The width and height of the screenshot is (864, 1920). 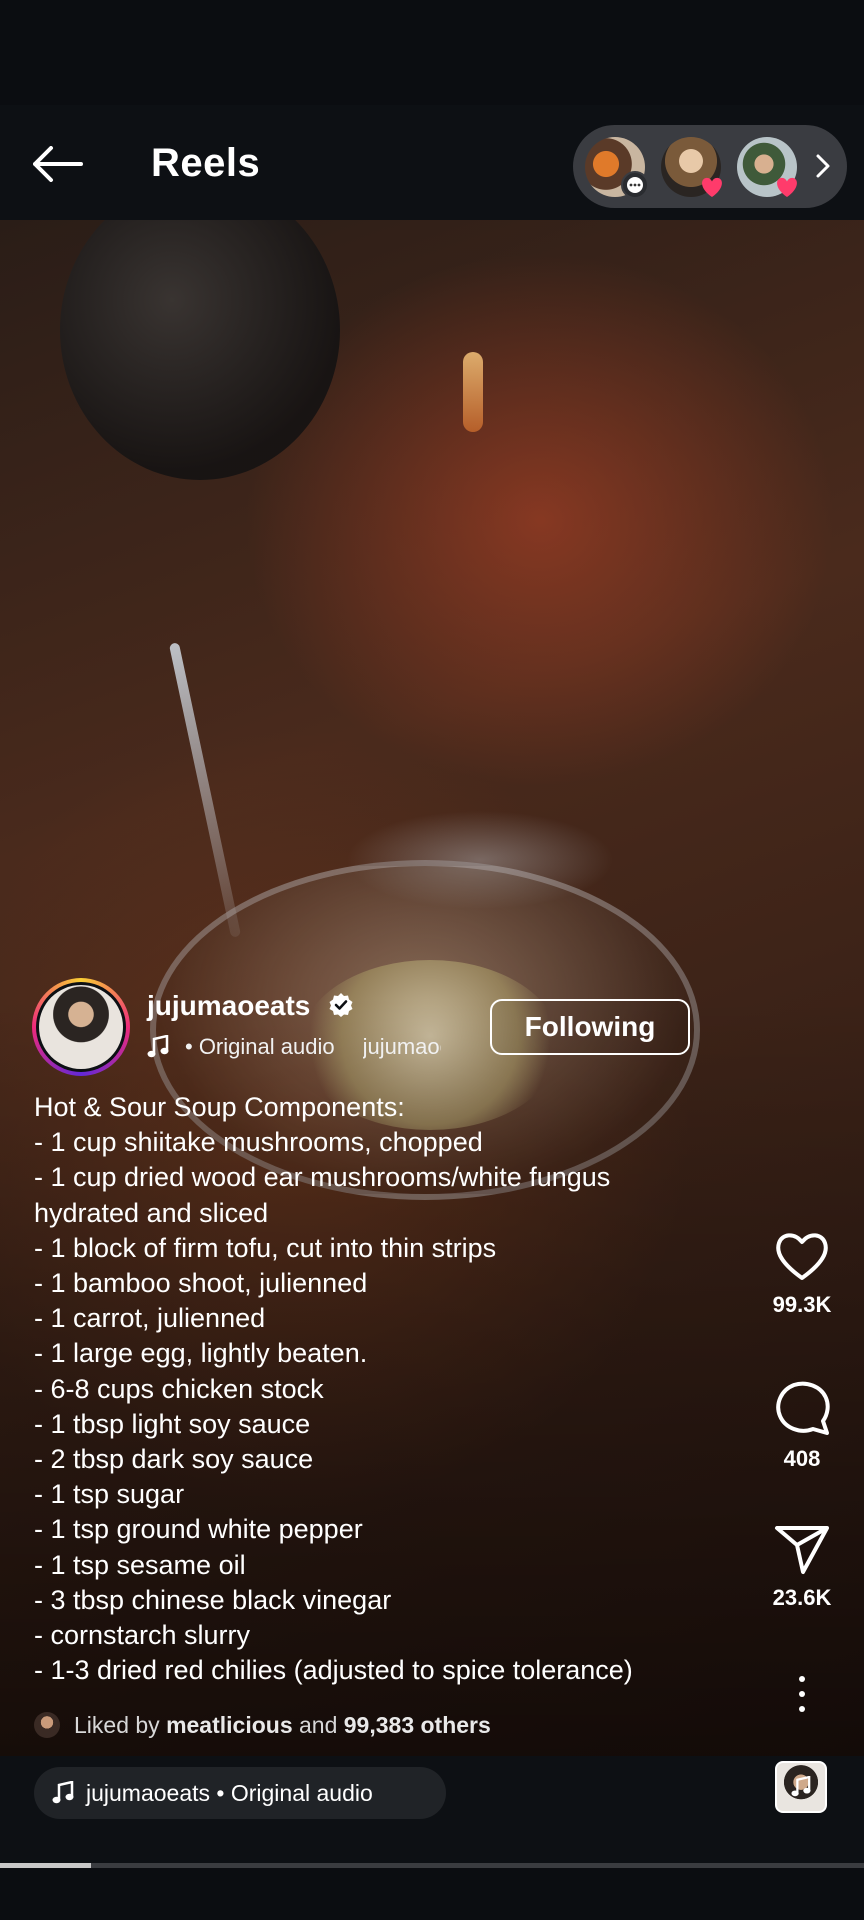 What do you see at coordinates (81, 1027) in the screenshot?
I see `author-avatar` at bounding box center [81, 1027].